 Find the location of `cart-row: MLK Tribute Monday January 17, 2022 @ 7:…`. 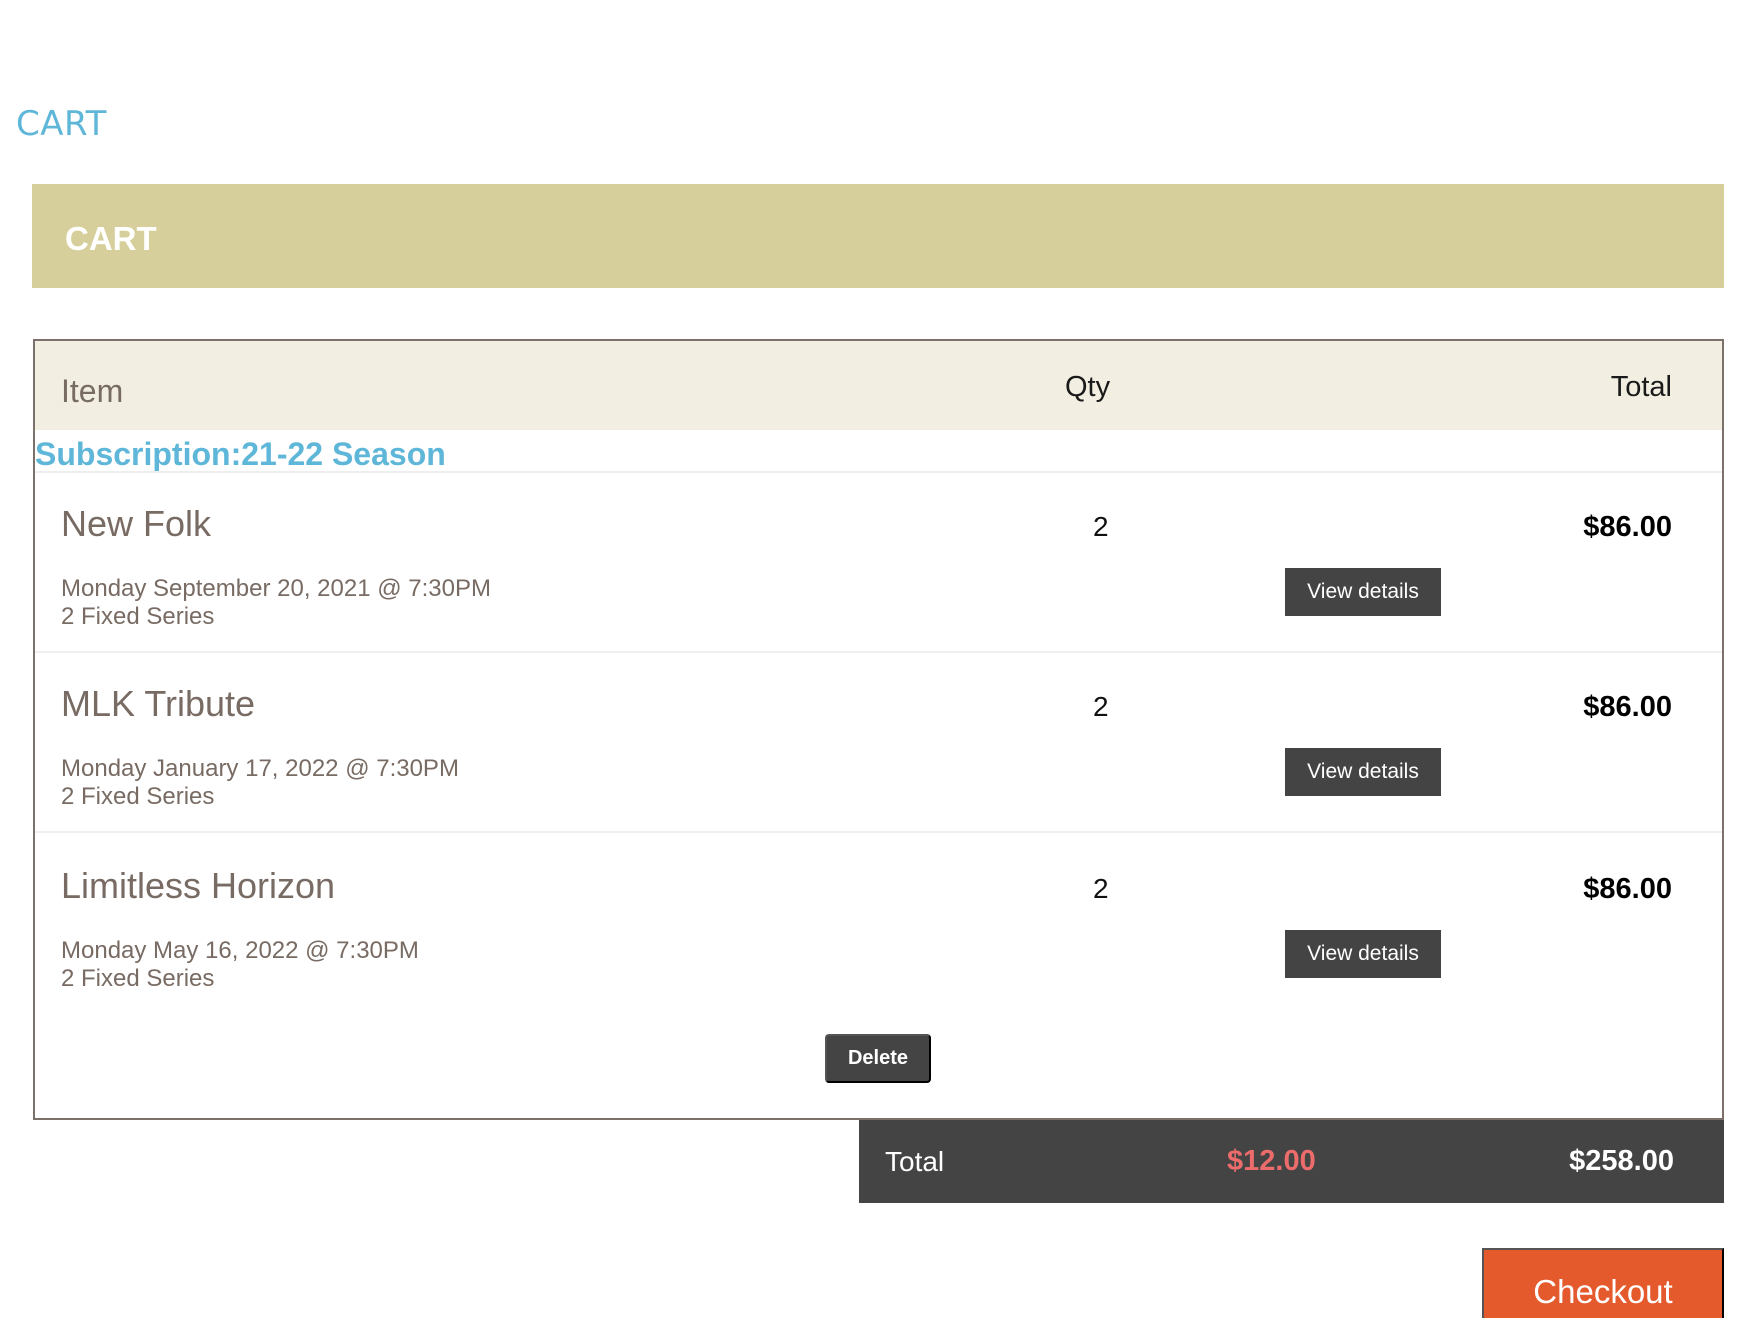

cart-row: MLK Tribute Monday January 17, 2022 @ 7:… is located at coordinates (878, 743).